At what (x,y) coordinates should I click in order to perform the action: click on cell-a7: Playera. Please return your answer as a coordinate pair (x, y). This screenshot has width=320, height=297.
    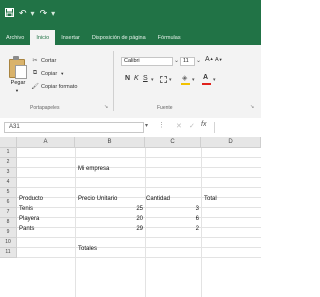
    Looking at the image, I should click on (46, 219).